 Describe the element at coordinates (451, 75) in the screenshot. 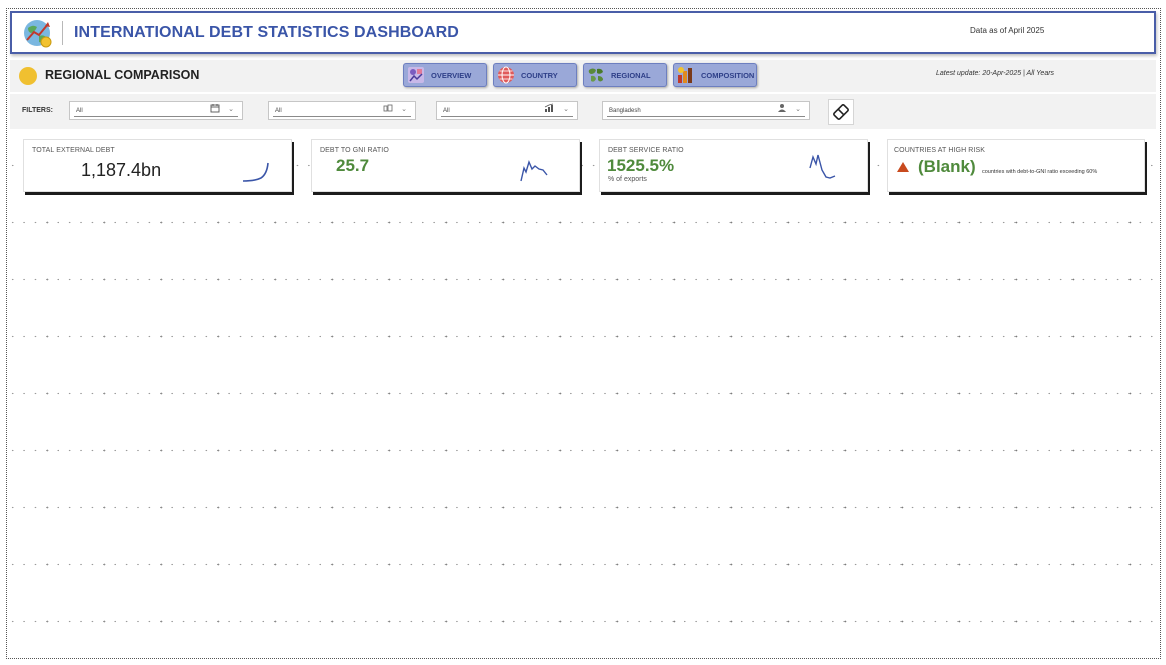

I see `nav-overview-label: OVERVIEW` at that location.